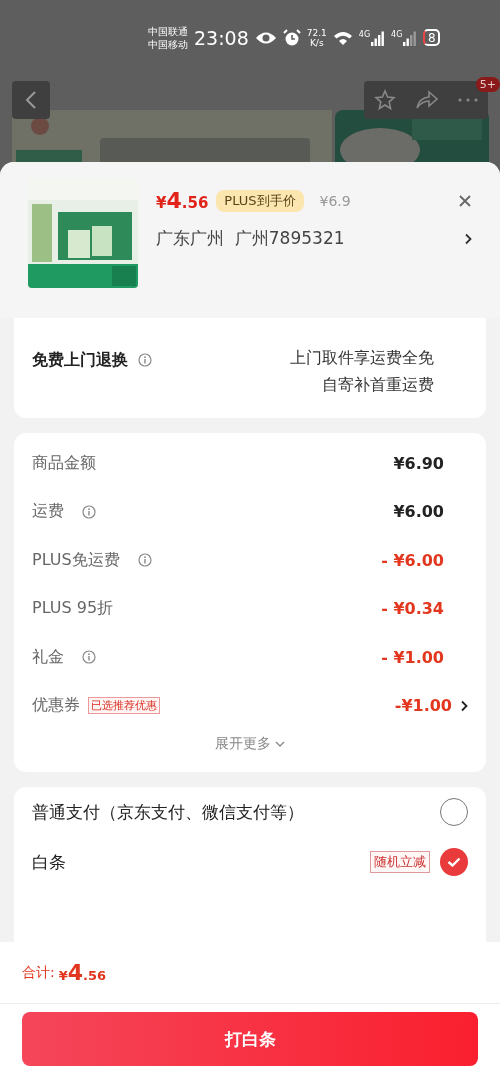  I want to click on payment-option-label: 普通支付（京东支付、微信支付等）, so click(168, 812).